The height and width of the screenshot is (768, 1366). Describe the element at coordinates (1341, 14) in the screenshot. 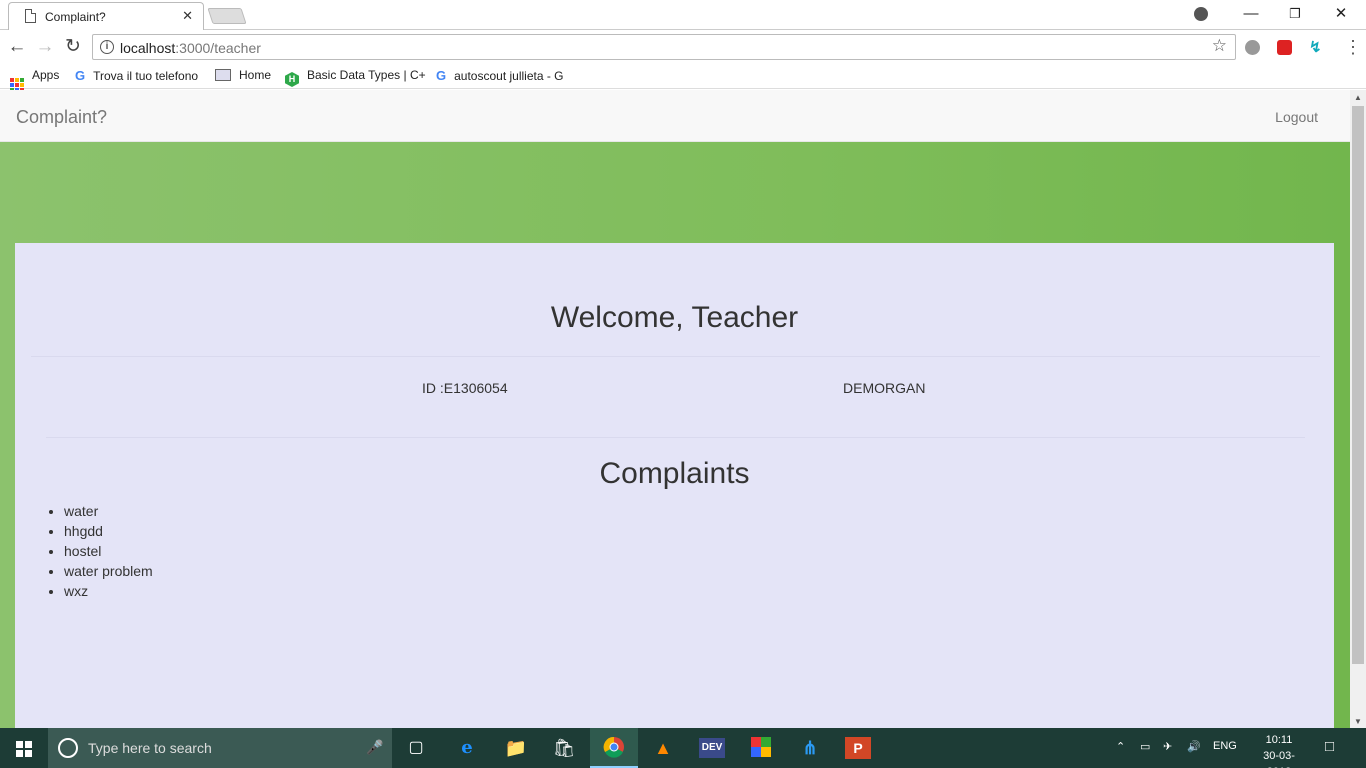

I see `window-close-button: ✕` at that location.